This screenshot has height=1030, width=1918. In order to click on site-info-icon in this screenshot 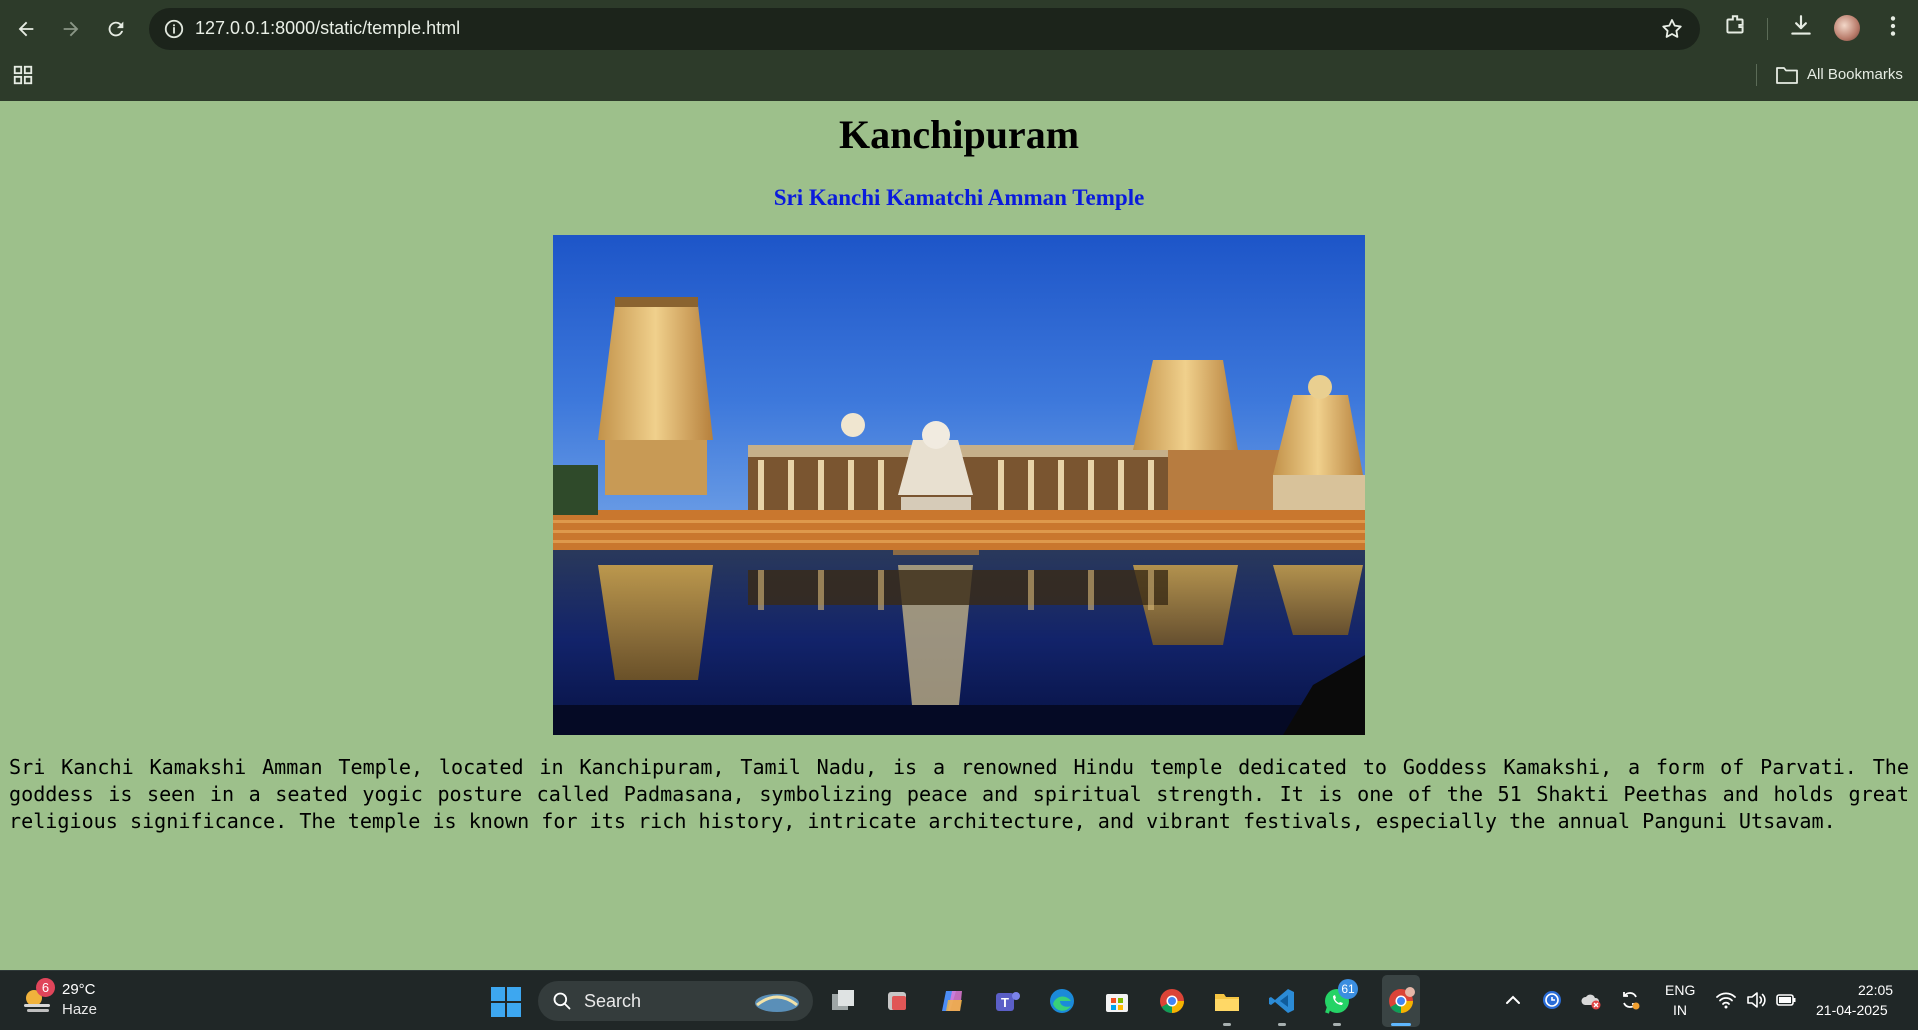, I will do `click(174, 29)`.